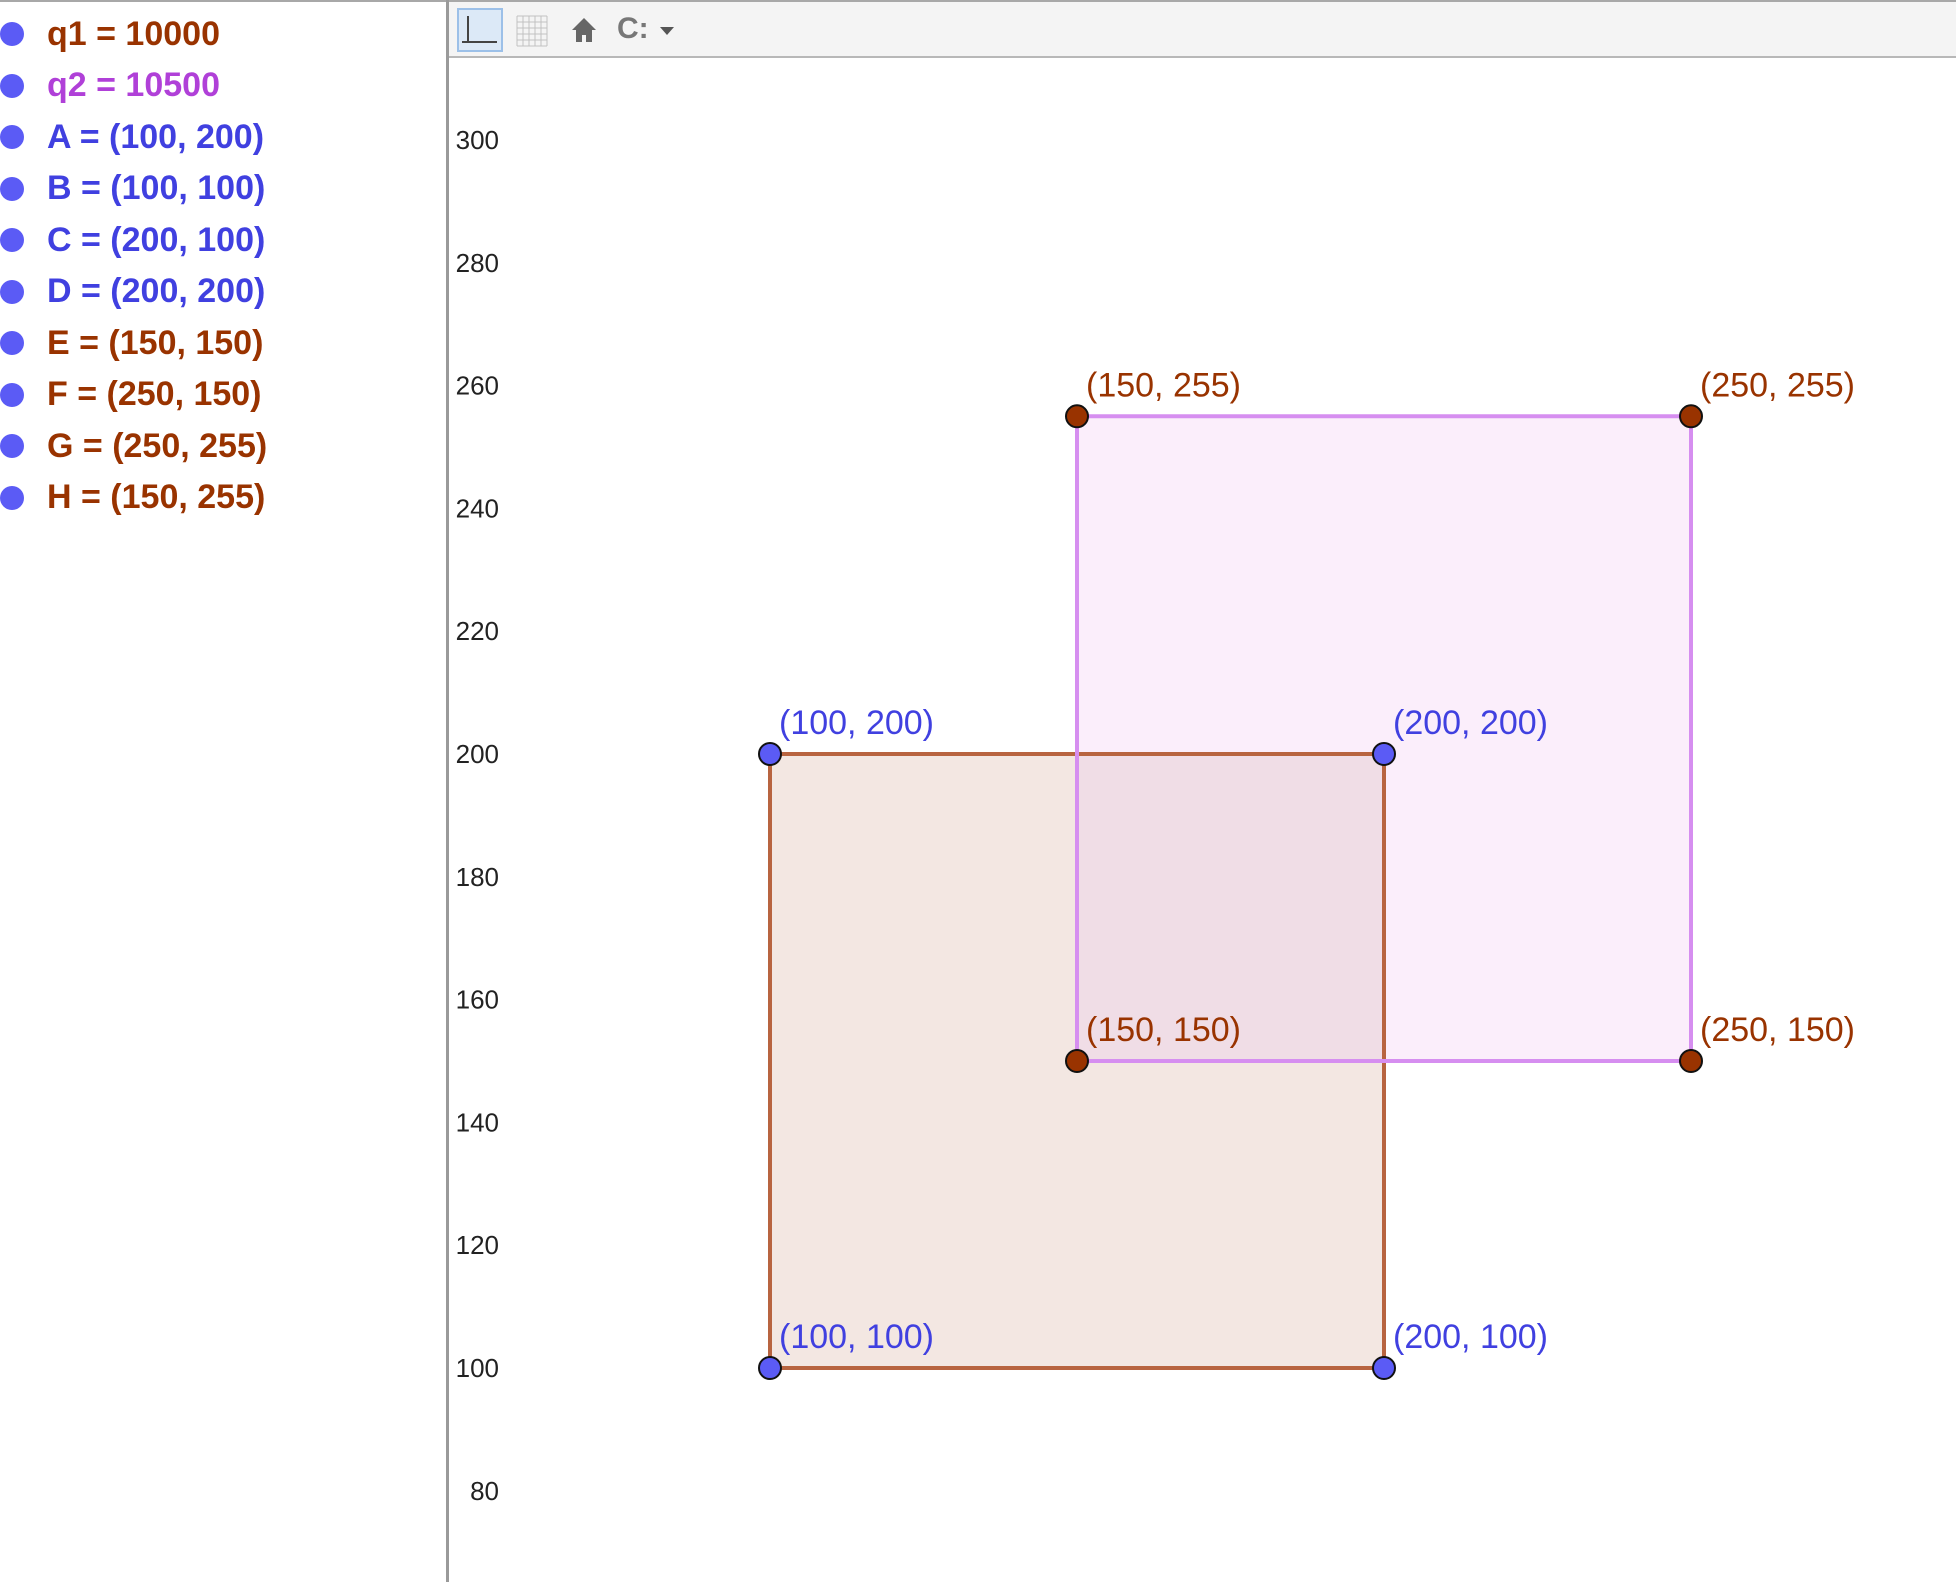 This screenshot has width=1956, height=1582. Describe the element at coordinates (1077, 416) in the screenshot. I see `point-h` at that location.